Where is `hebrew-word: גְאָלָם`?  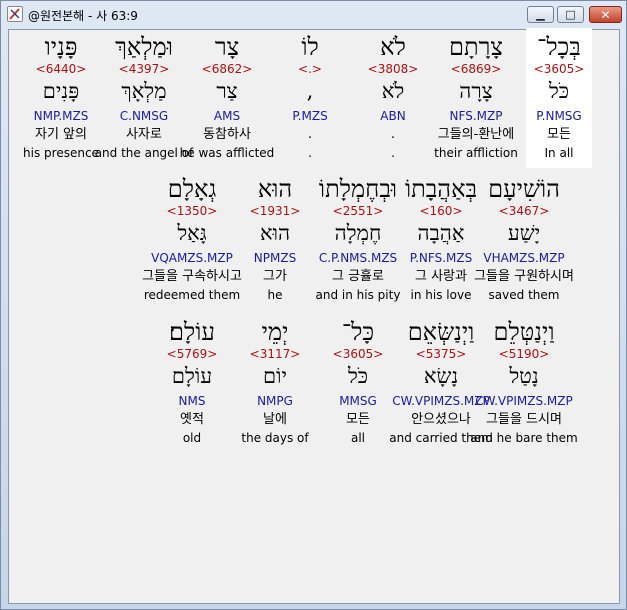 hebrew-word: גְאָלָם is located at coordinates (192, 189).